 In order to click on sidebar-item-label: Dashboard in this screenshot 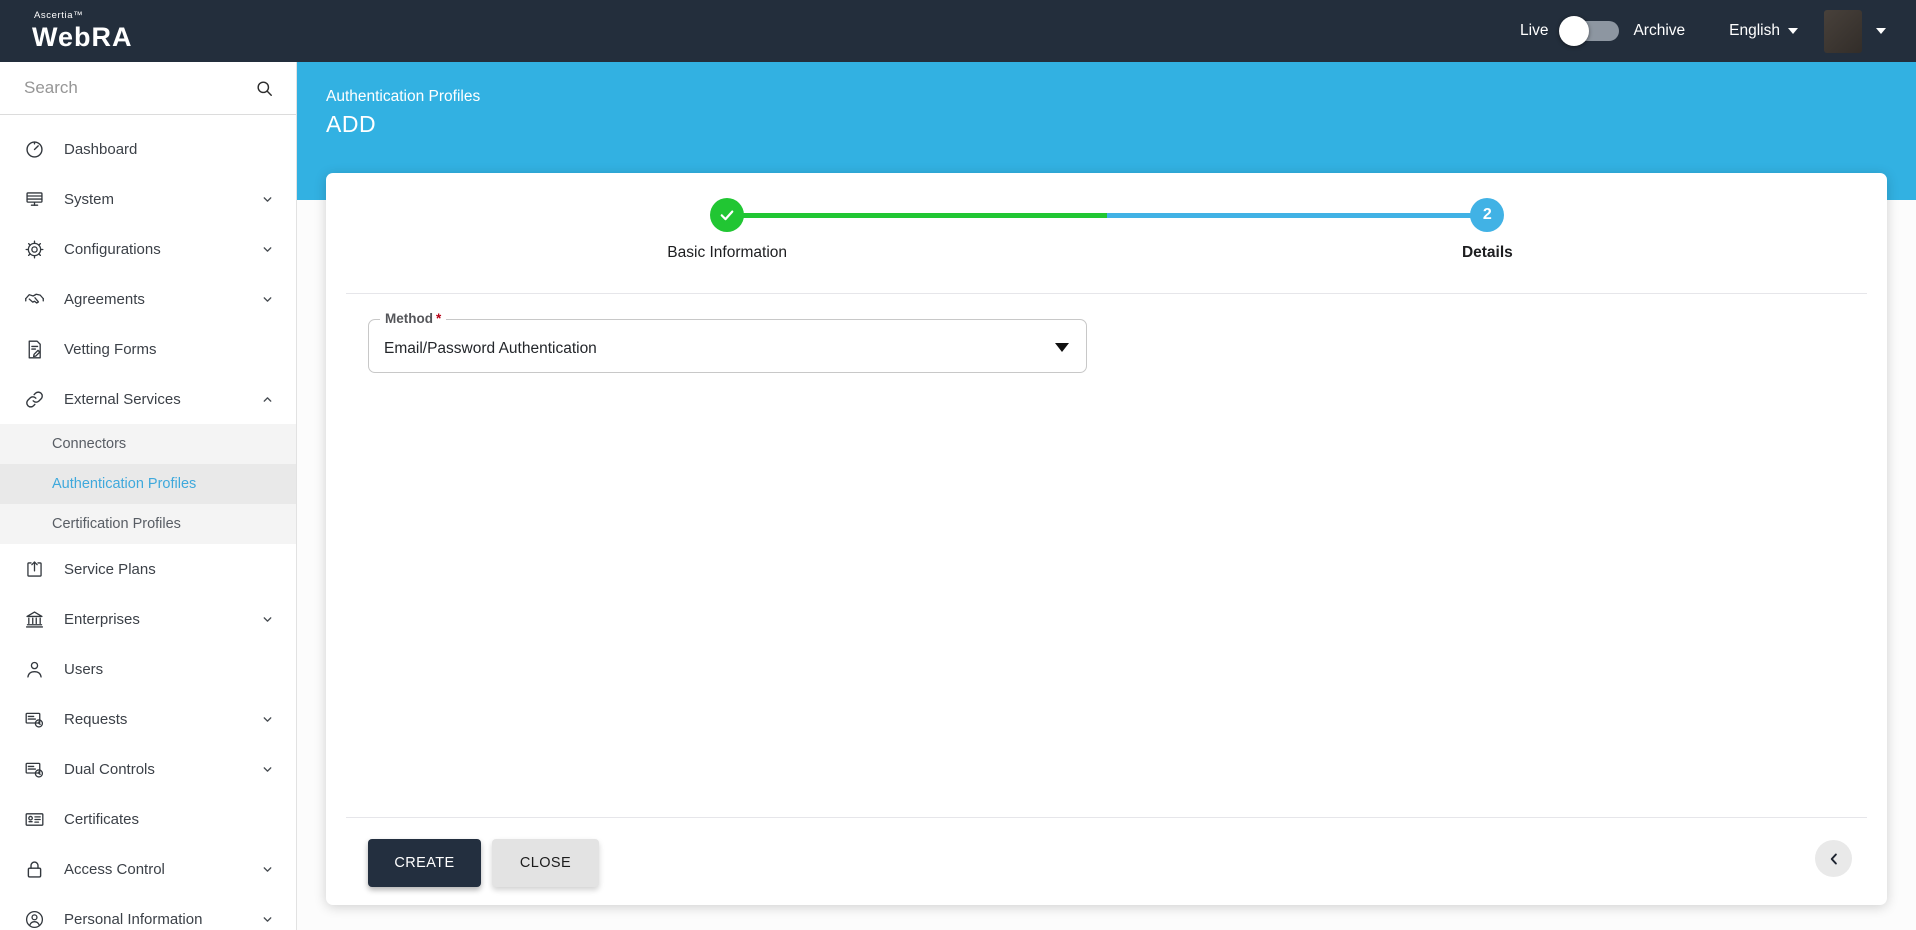, I will do `click(101, 149)`.